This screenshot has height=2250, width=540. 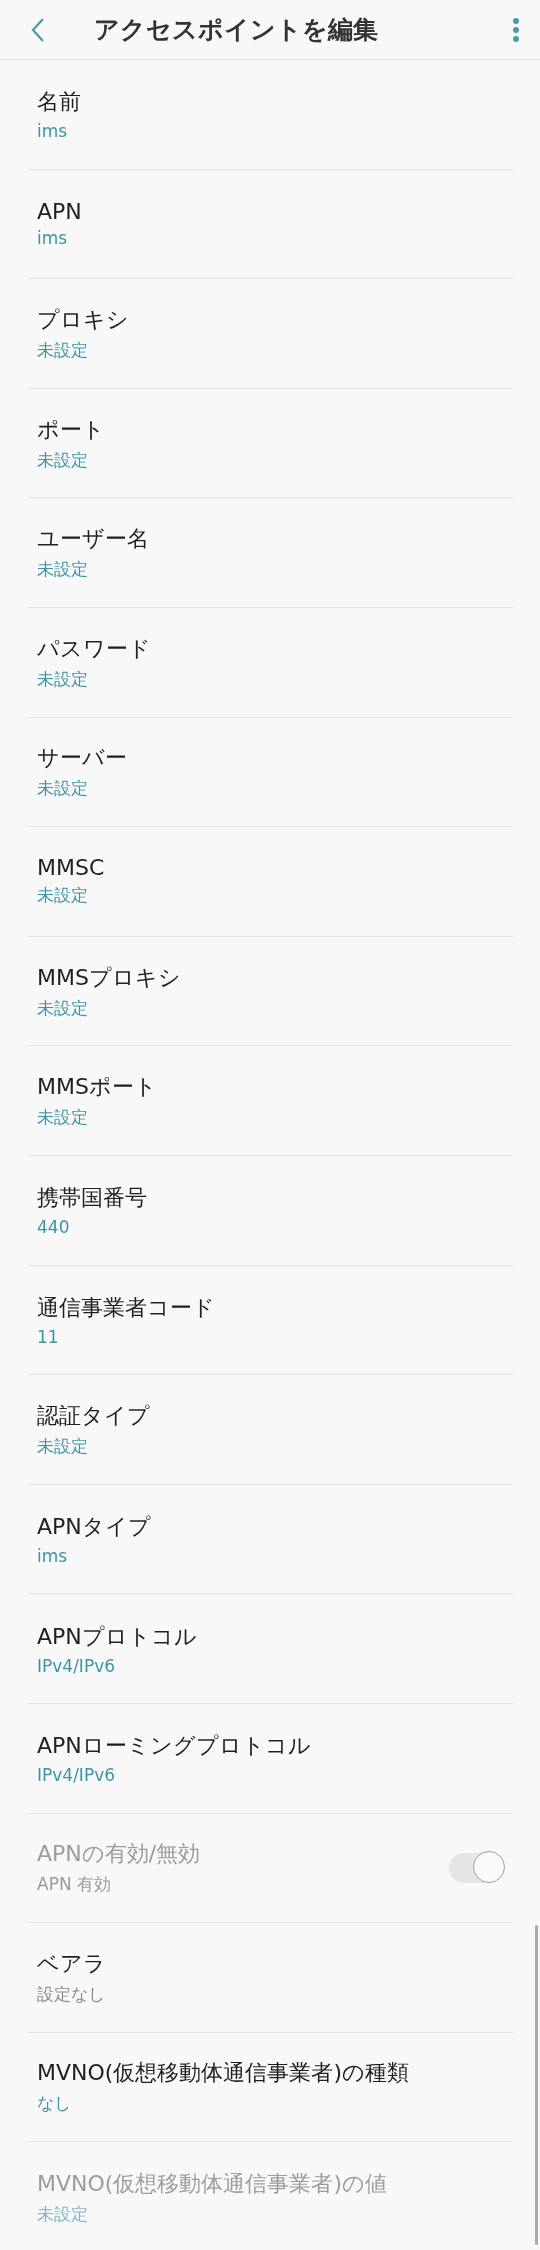 What do you see at coordinates (223, 2073) in the screenshot?
I see `setting-label: MVNO(仮想移動体通信事業者)の種類` at bounding box center [223, 2073].